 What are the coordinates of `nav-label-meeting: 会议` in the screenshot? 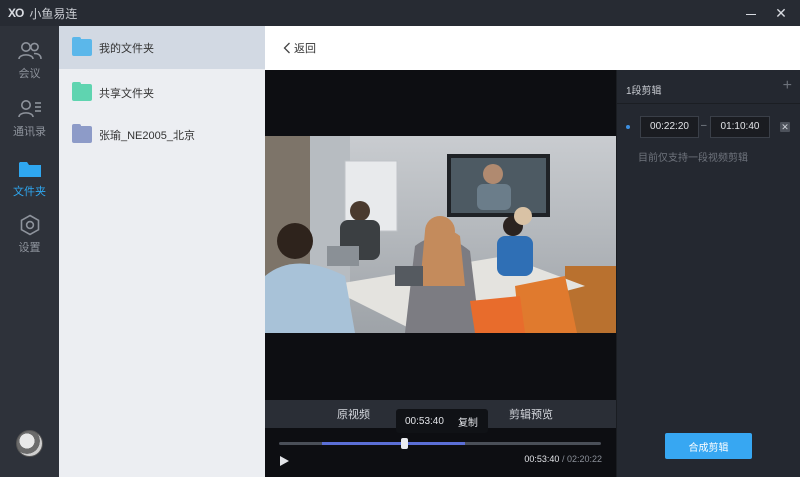 It's located at (29, 74).